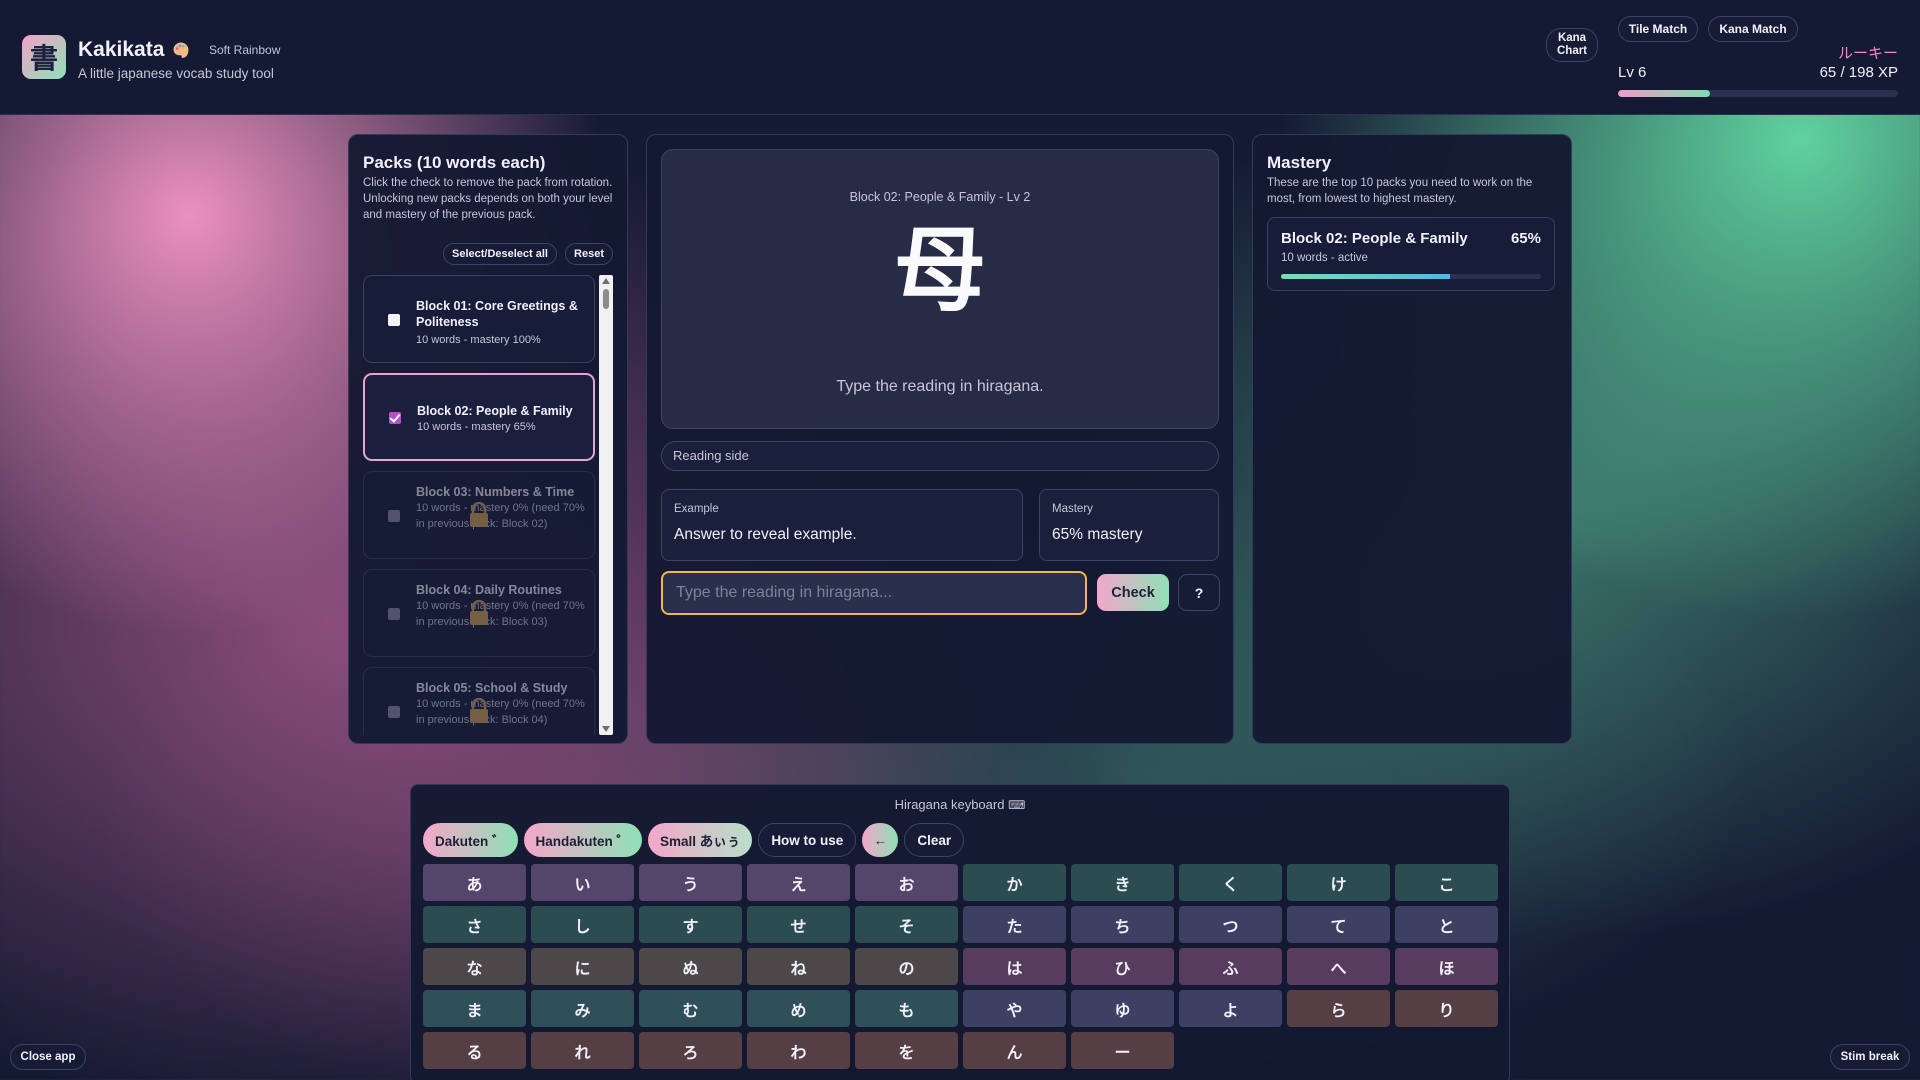 This screenshot has width=1920, height=1080. I want to click on clear-button: Clear, so click(934, 840).